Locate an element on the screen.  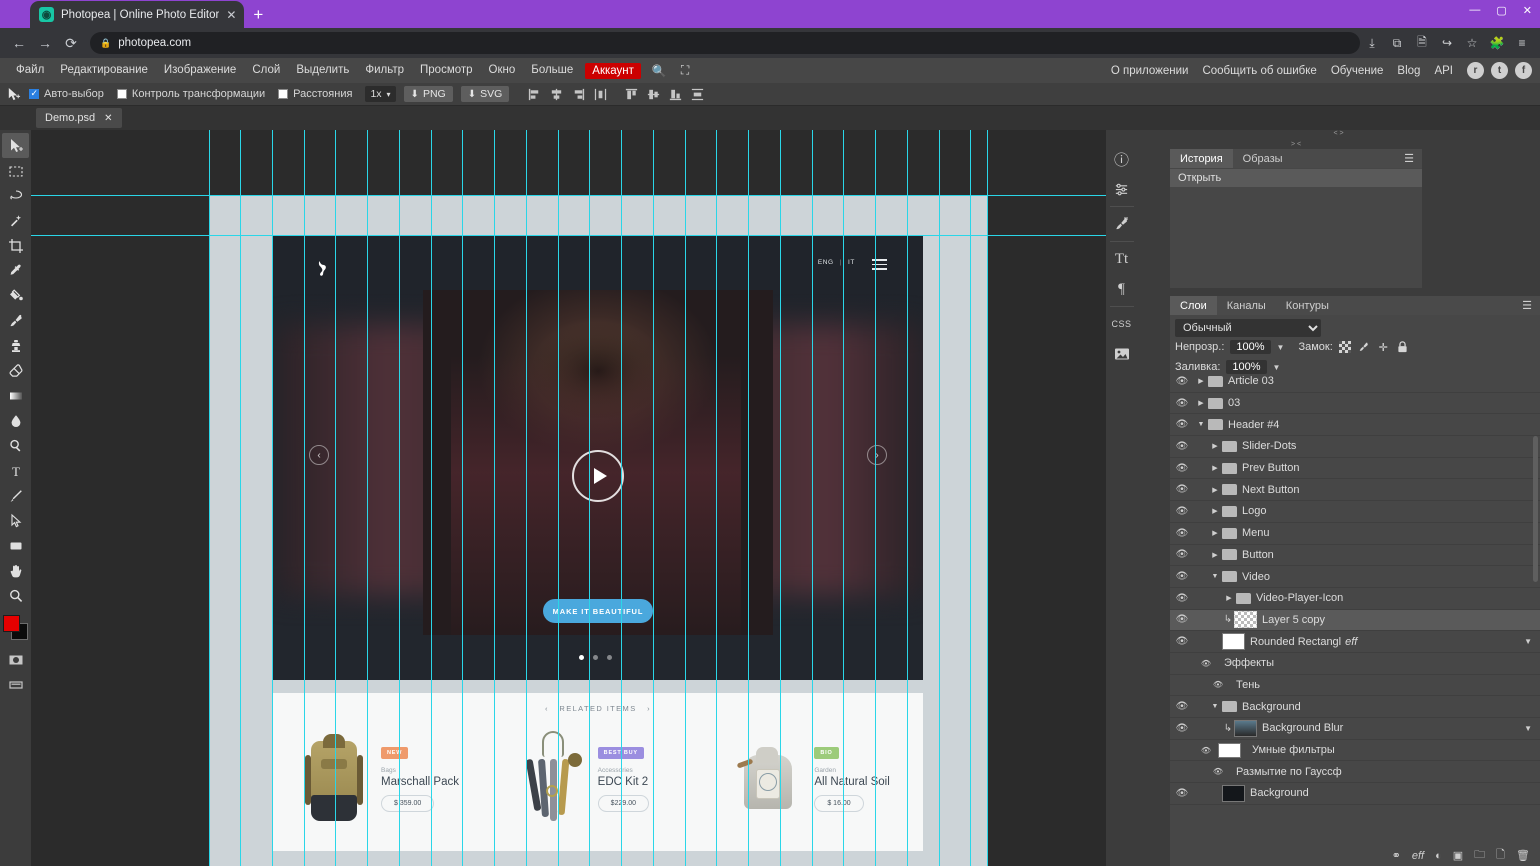
install-icon: ⤓ is located at coordinates (1372, 43).